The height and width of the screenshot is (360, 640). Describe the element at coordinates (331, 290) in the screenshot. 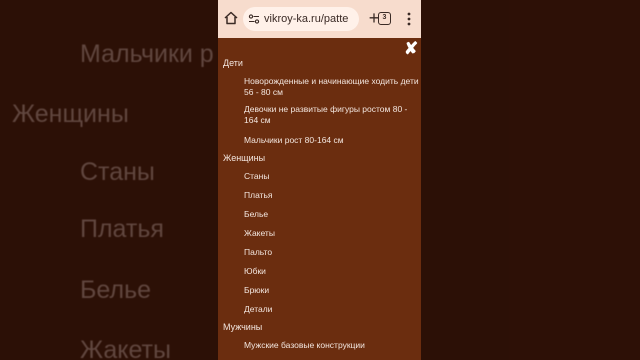

I see `menu-item: Брюки` at that location.